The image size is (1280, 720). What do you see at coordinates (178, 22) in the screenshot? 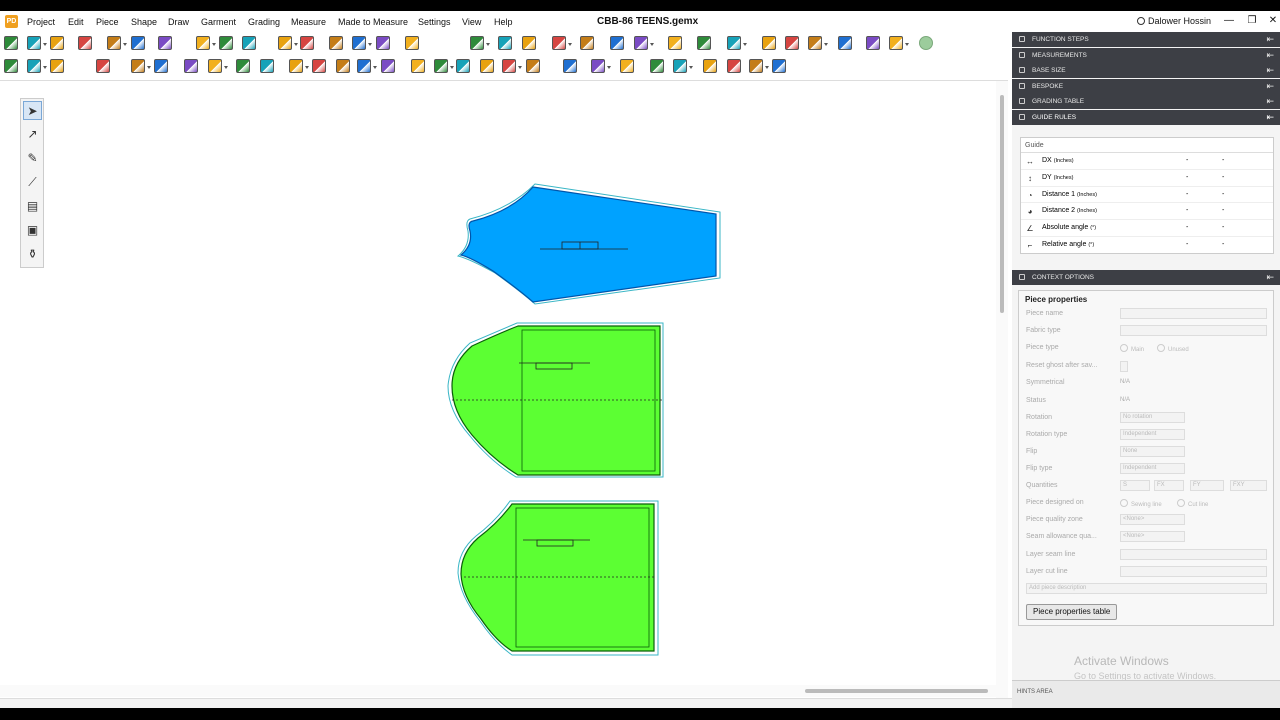
I see `menu-draw: Draw` at bounding box center [178, 22].